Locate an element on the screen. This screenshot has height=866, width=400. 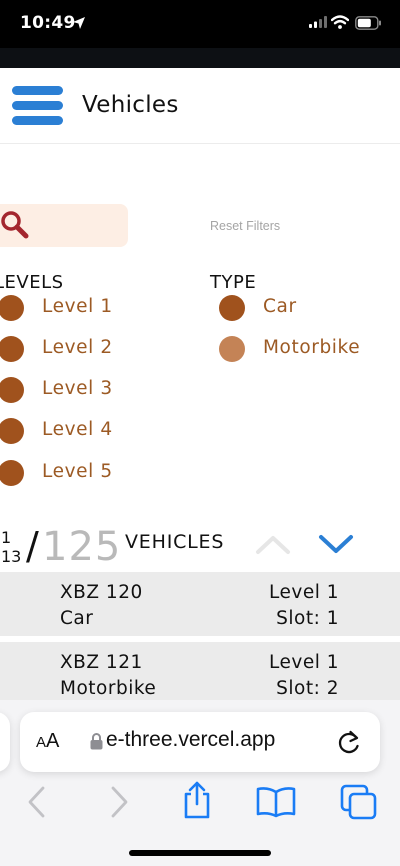
total-pages-number: 13 is located at coordinates (11, 556).